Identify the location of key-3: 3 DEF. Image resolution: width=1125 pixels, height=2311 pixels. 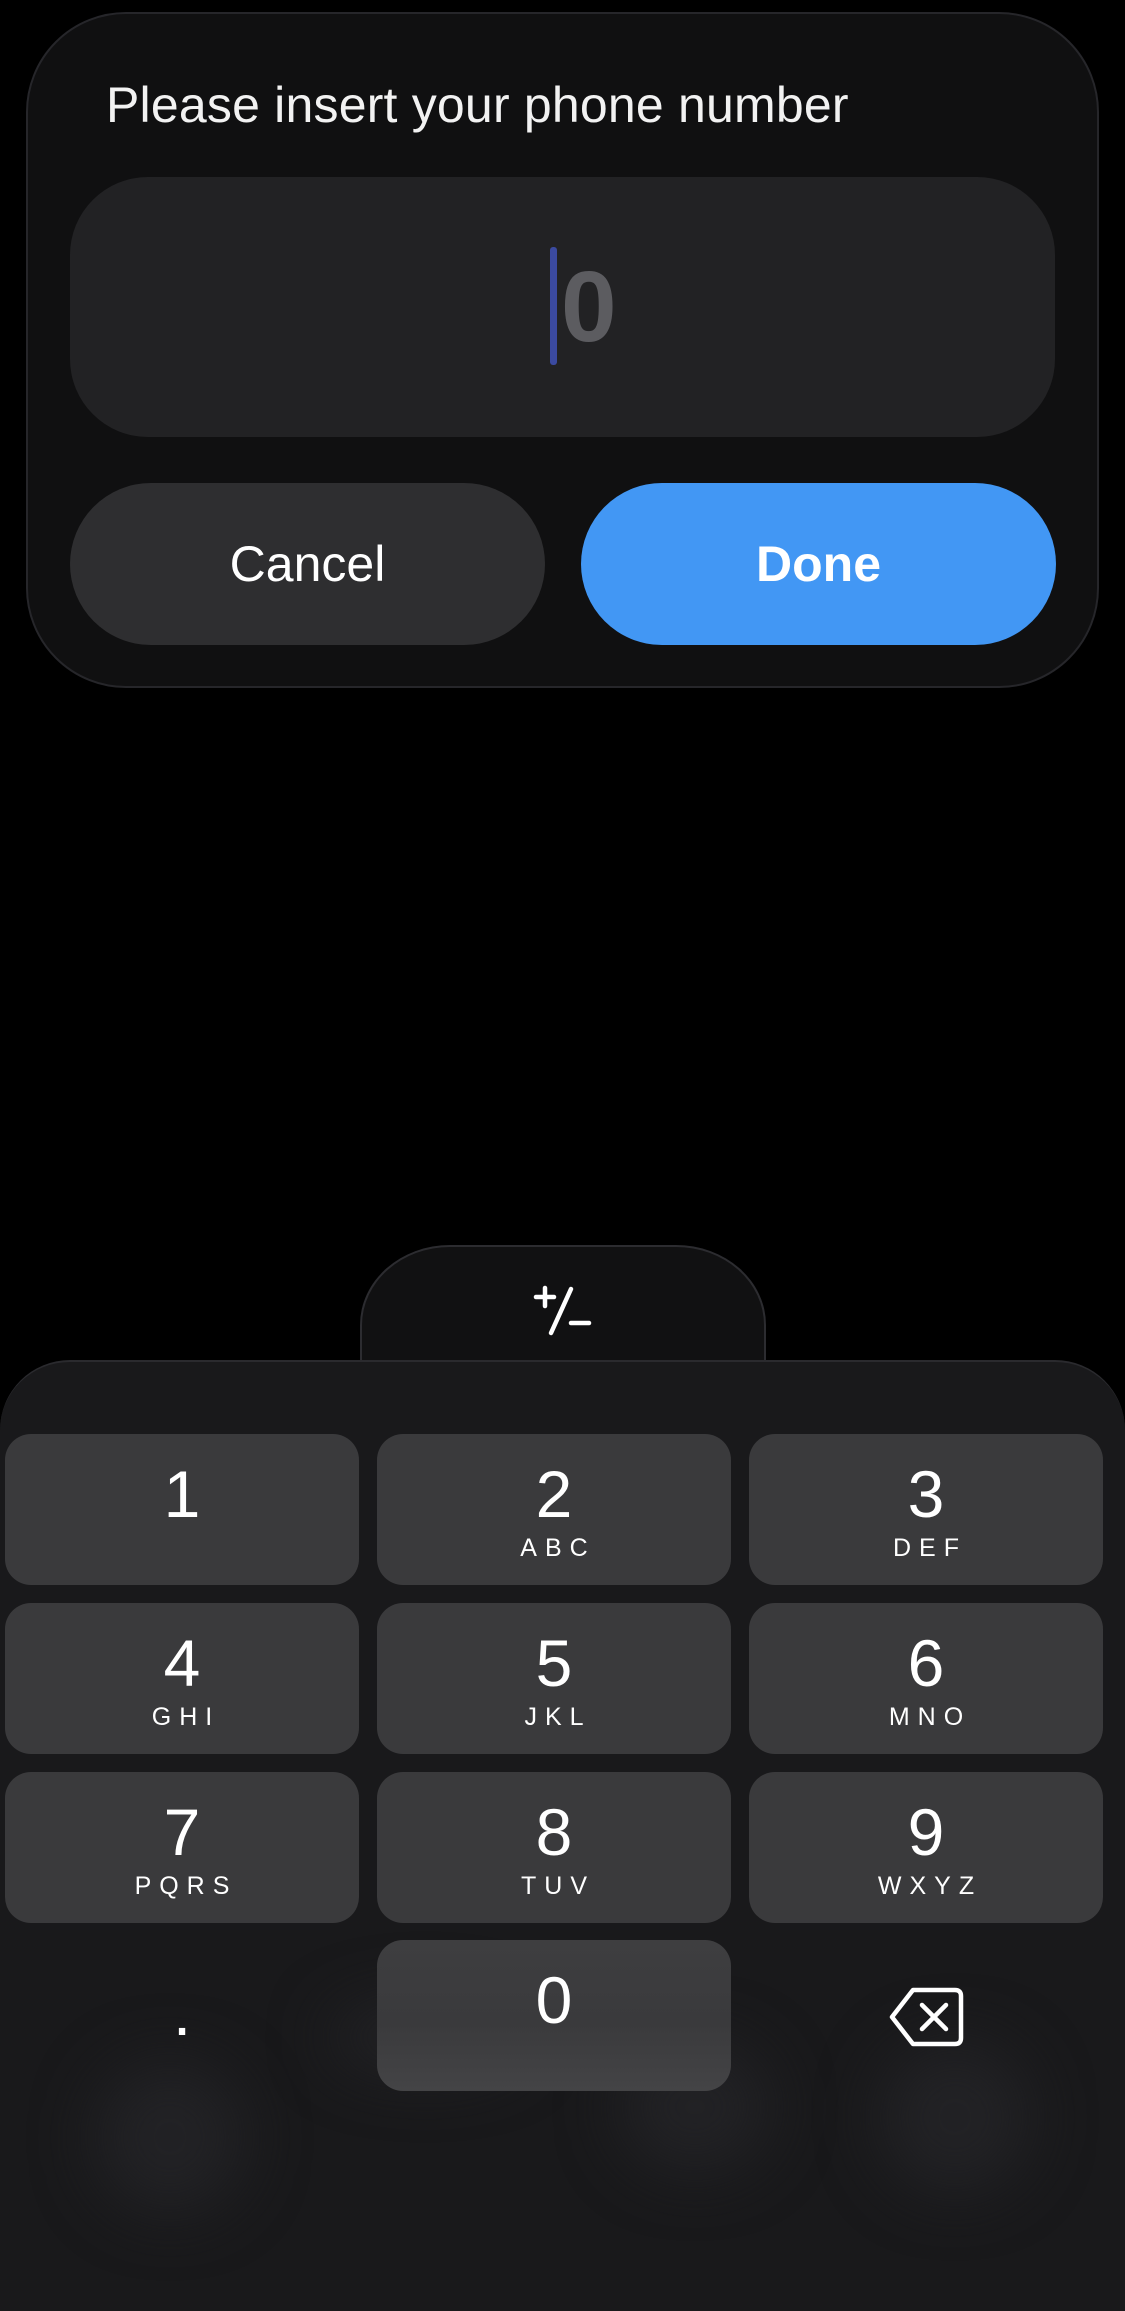
(926, 1509).